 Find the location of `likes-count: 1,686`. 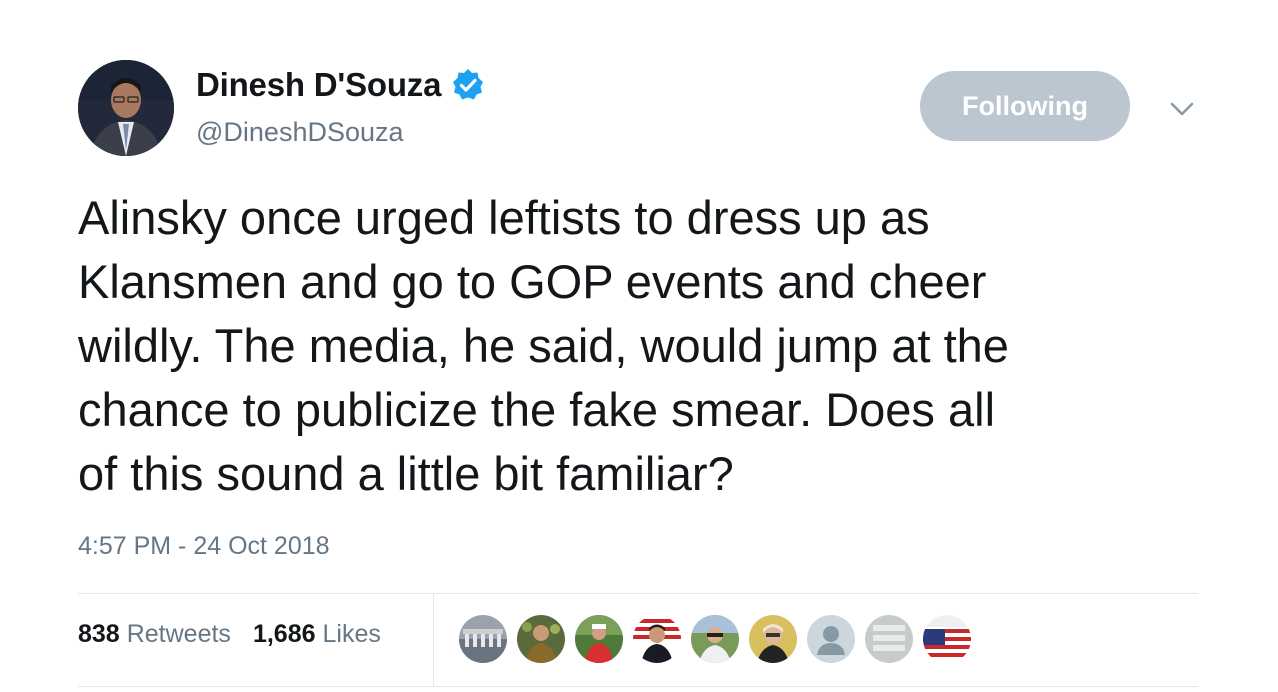

likes-count: 1,686 is located at coordinates (284, 634).